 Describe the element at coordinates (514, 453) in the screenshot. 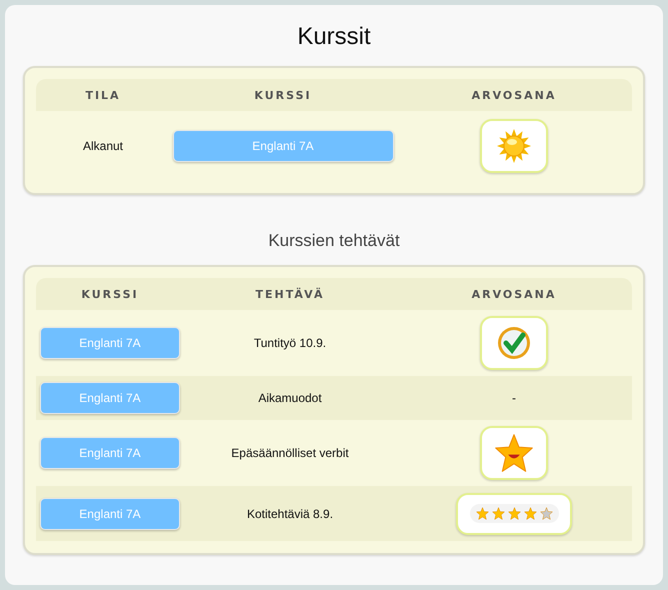

I see `smiling-star-icon` at that location.